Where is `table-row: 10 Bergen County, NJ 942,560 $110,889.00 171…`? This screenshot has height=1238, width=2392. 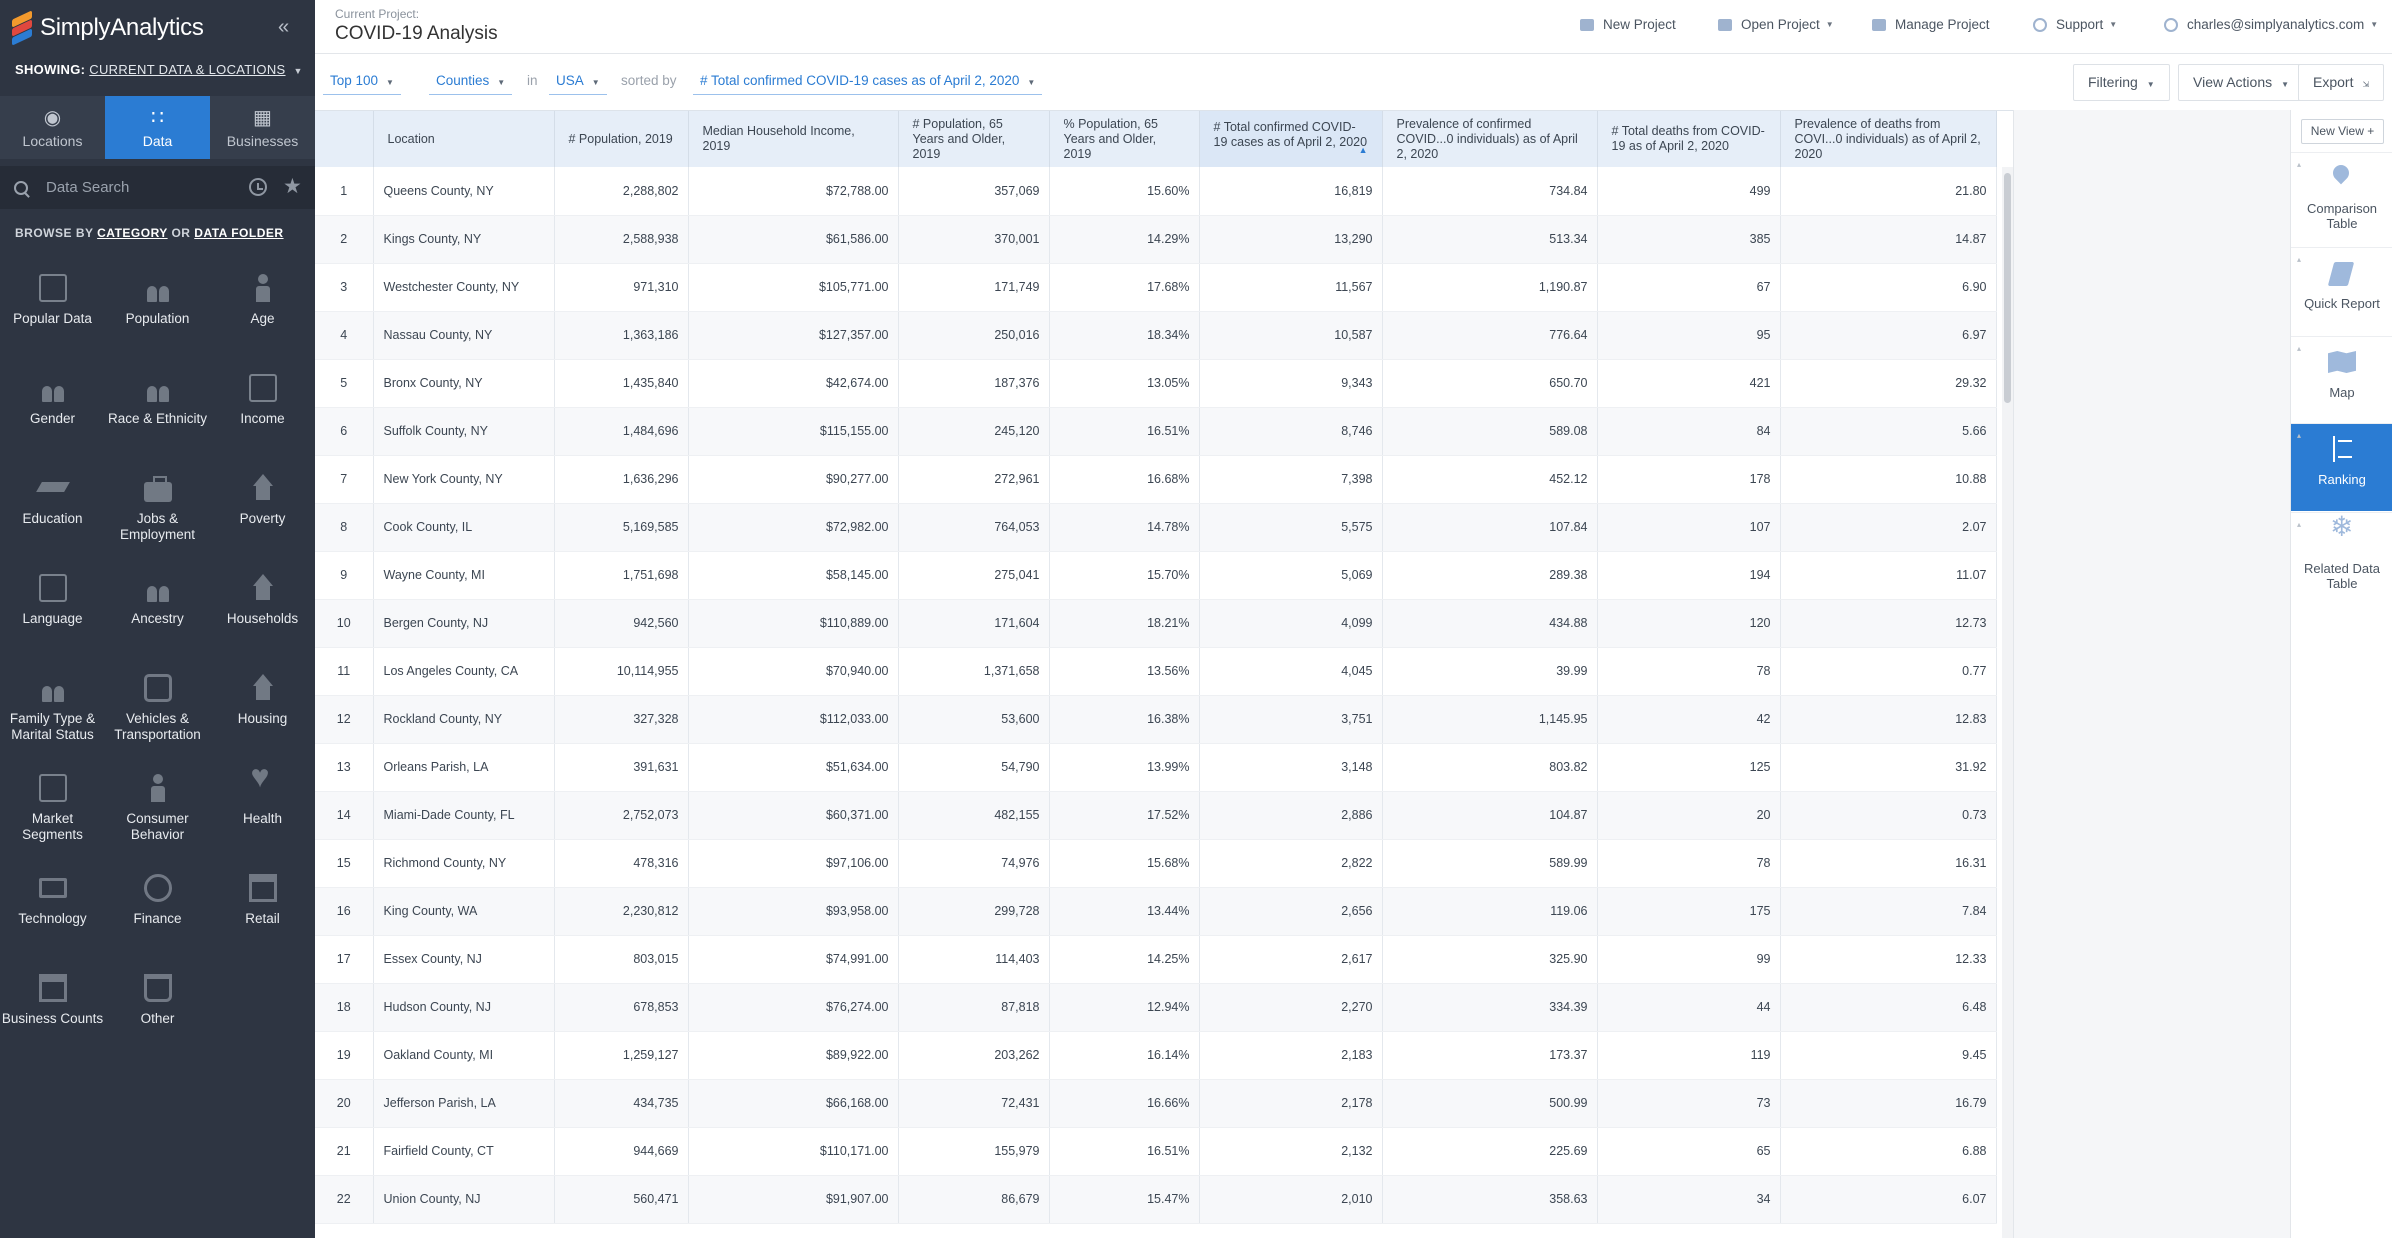
table-row: 10 Bergen County, NJ 942,560 $110,889.00 171… is located at coordinates (1156, 623).